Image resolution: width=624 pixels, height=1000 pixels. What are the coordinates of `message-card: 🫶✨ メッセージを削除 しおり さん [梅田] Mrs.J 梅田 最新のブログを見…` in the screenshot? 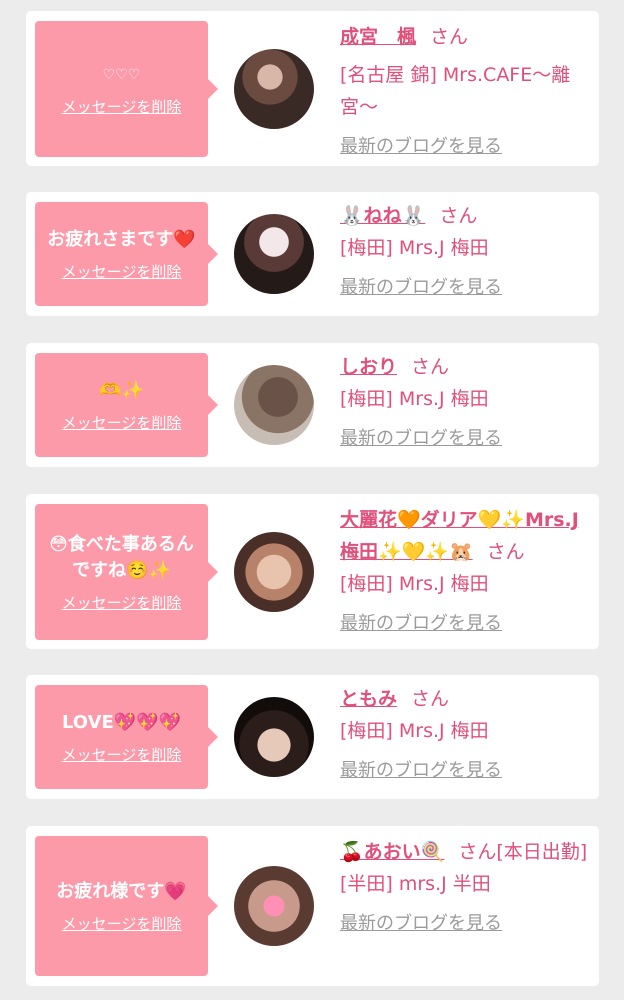 It's located at (312, 405).